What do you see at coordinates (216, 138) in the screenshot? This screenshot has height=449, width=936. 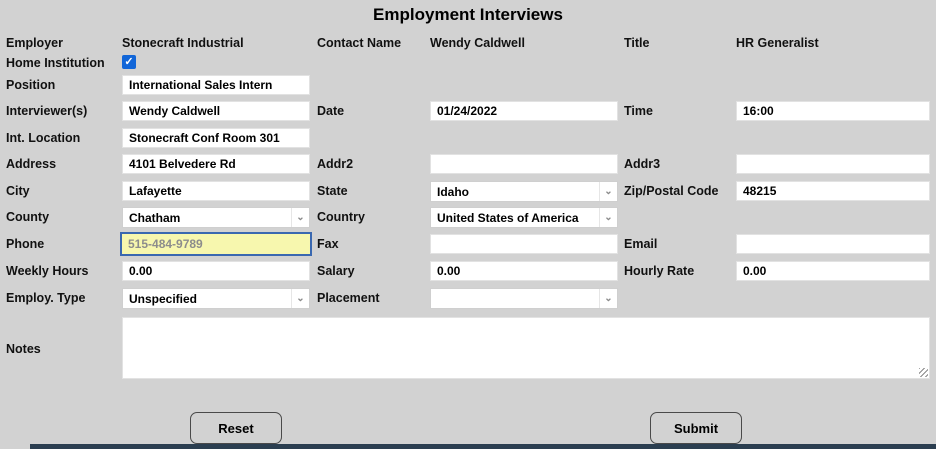 I see `int-location-input` at bounding box center [216, 138].